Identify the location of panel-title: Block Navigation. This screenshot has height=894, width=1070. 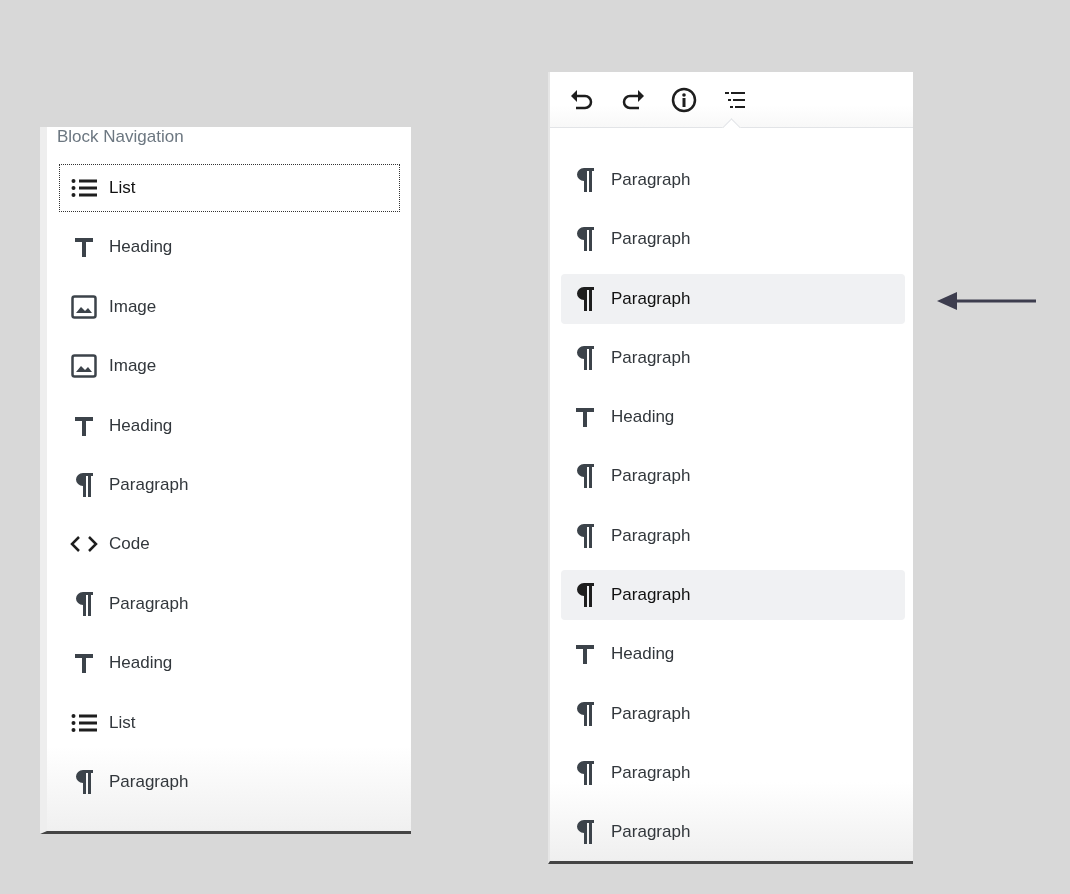
(121, 137).